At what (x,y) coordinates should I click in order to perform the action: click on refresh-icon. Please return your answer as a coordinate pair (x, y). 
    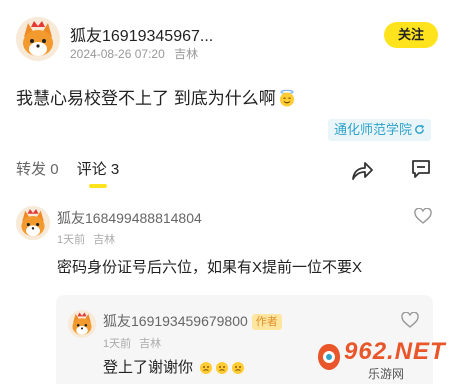
    Looking at the image, I should click on (420, 129).